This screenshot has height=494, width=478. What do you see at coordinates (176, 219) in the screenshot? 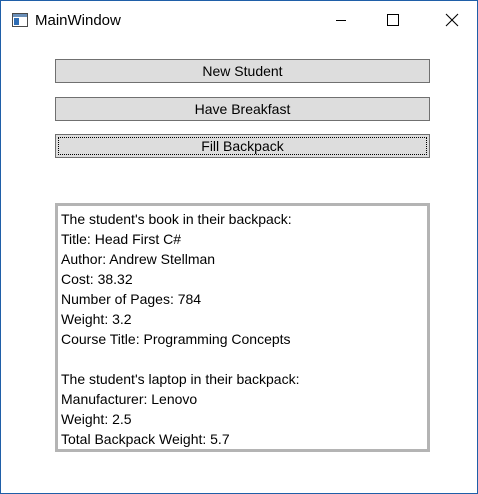
I see `output-line: The student's book in their backpack:` at bounding box center [176, 219].